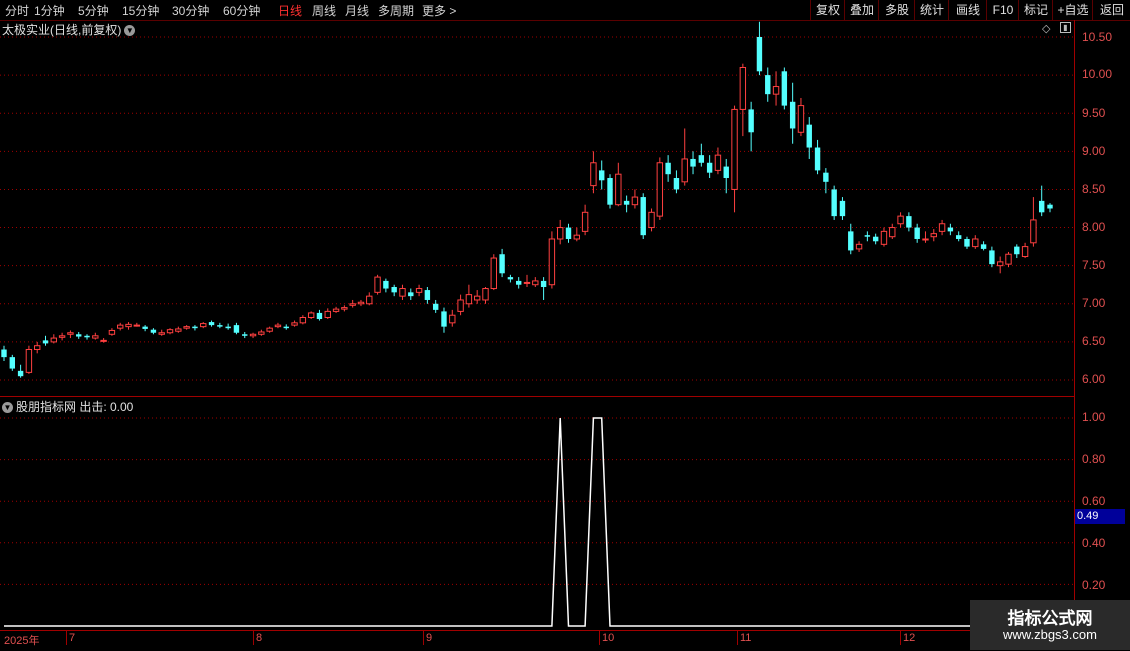  What do you see at coordinates (62, 30) in the screenshot?
I see `main-chart-title: 太极实业(日线,前复权)` at bounding box center [62, 30].